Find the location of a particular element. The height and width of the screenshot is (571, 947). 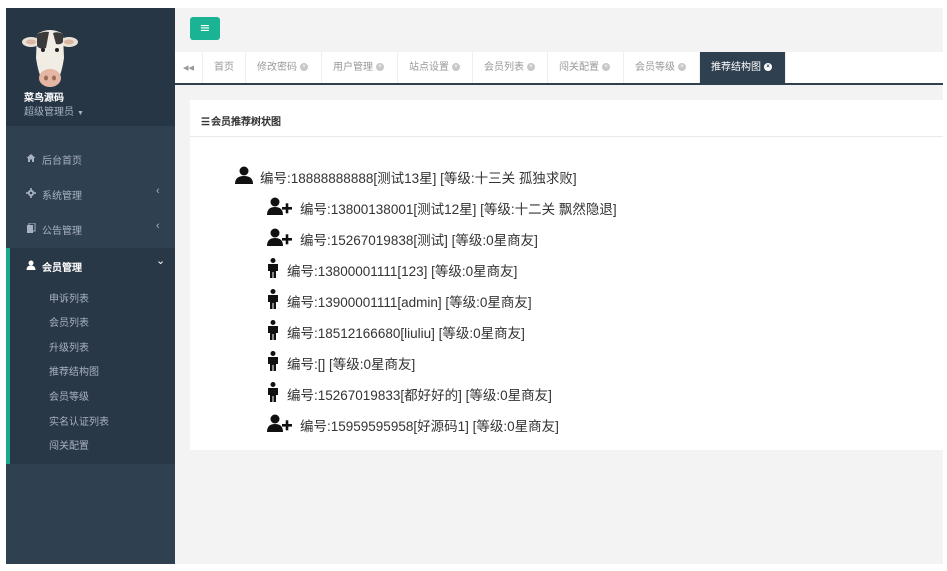

panel-title: ☰会员推荐树状图 is located at coordinates (241, 120).